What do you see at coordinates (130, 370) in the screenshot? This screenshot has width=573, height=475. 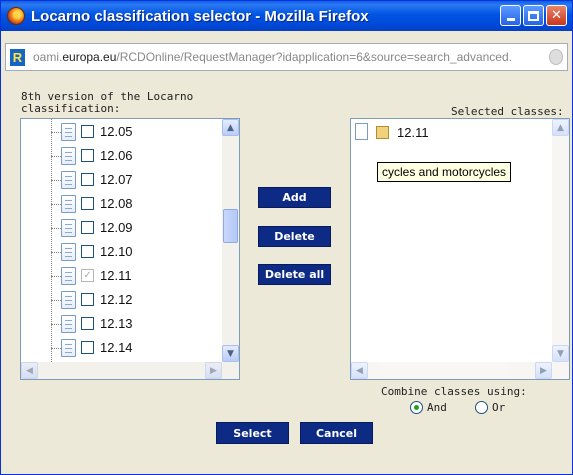 I see `left-horizontal-scrollbar: ◀ ▶` at bounding box center [130, 370].